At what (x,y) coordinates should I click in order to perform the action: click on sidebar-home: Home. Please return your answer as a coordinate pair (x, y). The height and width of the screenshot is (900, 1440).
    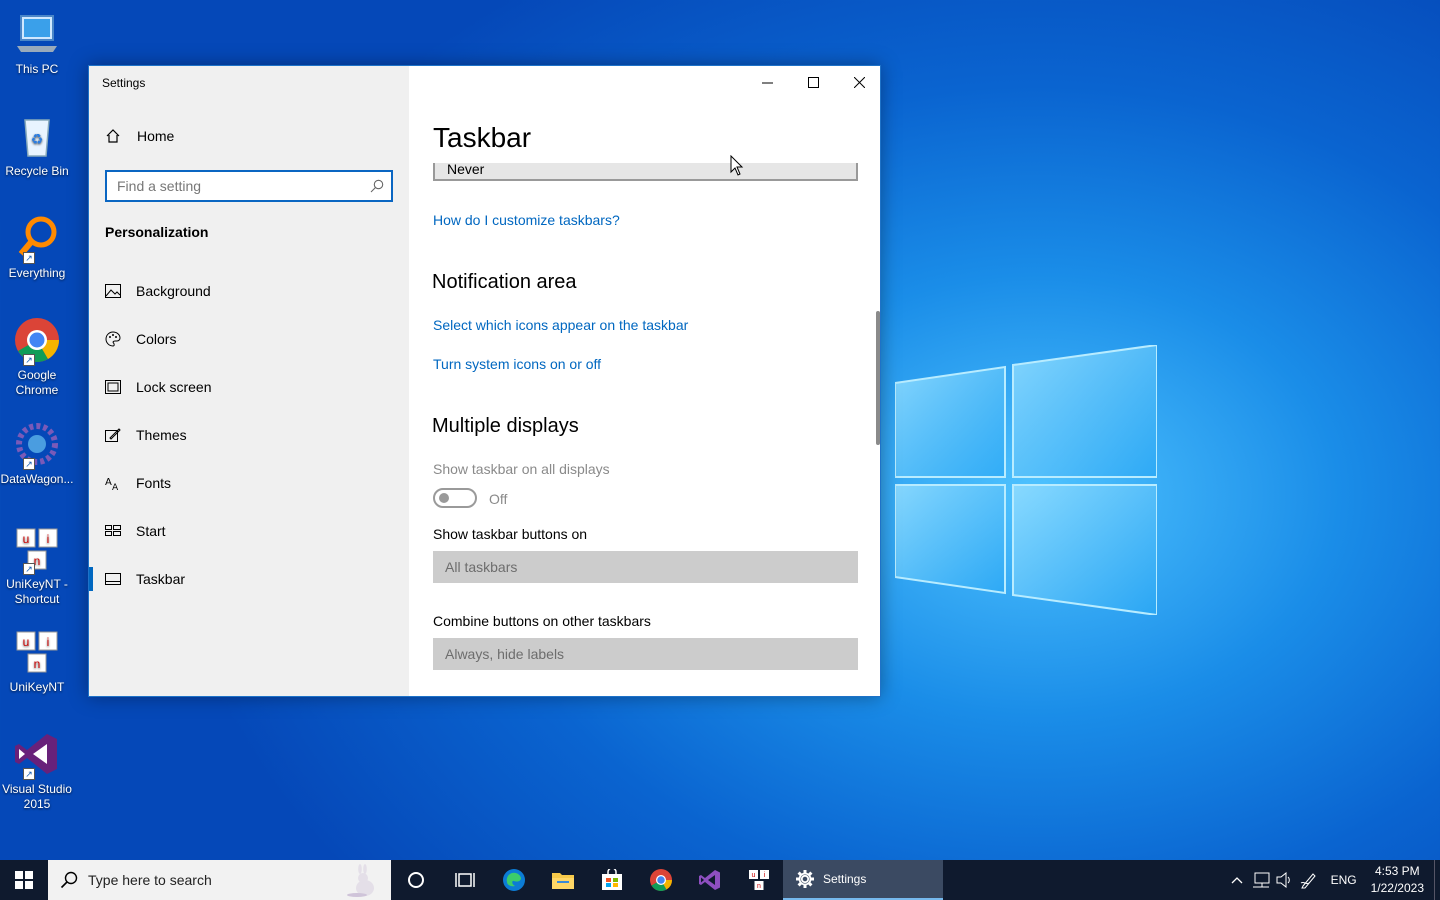
    Looking at the image, I should click on (139, 136).